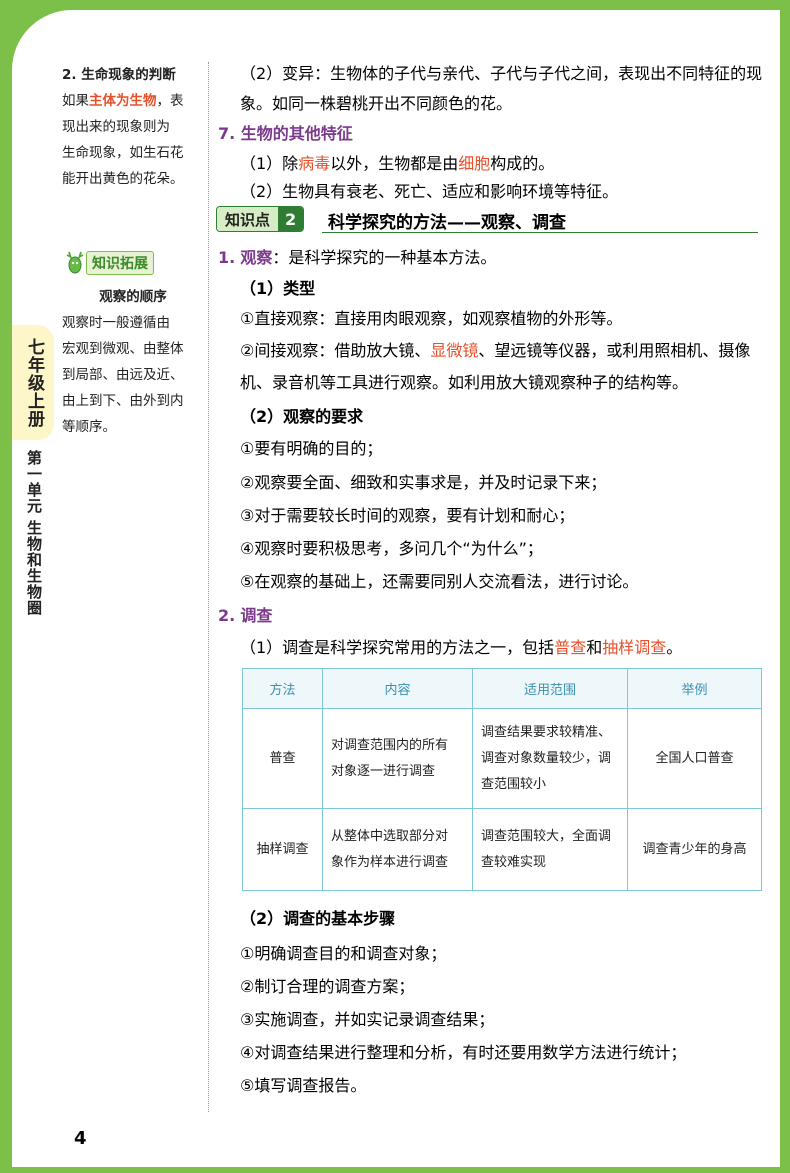 The image size is (790, 1173). I want to click on step-3: ③实施调查，并如实记录调查结果；, so click(367, 1019).